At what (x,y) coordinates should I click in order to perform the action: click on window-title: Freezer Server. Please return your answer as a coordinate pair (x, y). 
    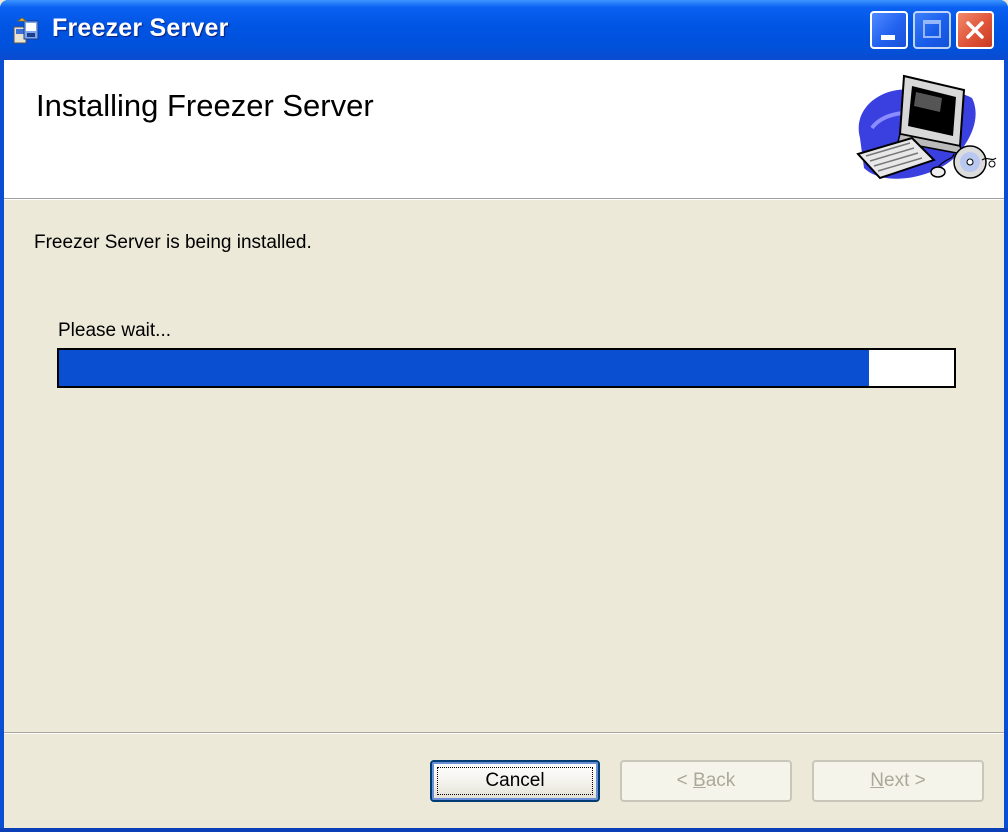
    Looking at the image, I should click on (140, 28).